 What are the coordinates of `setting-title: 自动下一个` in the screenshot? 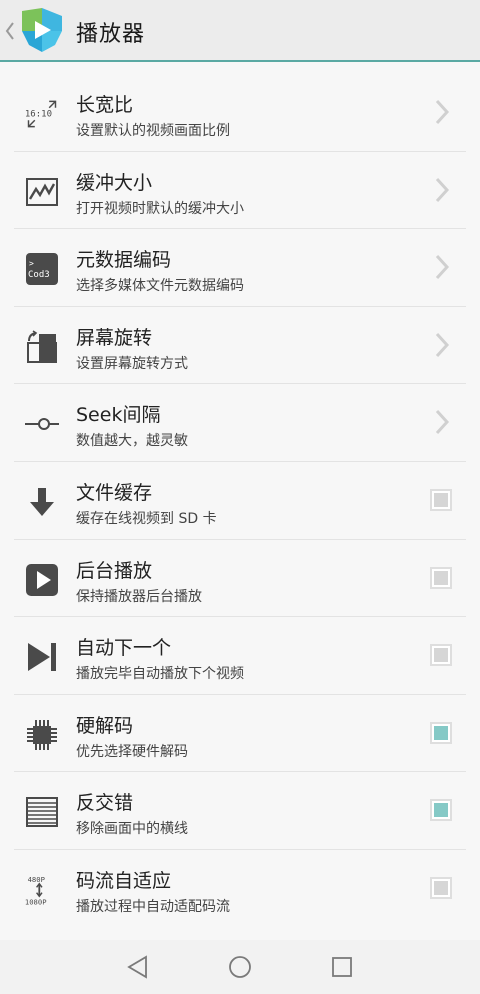 It's located at (124, 648).